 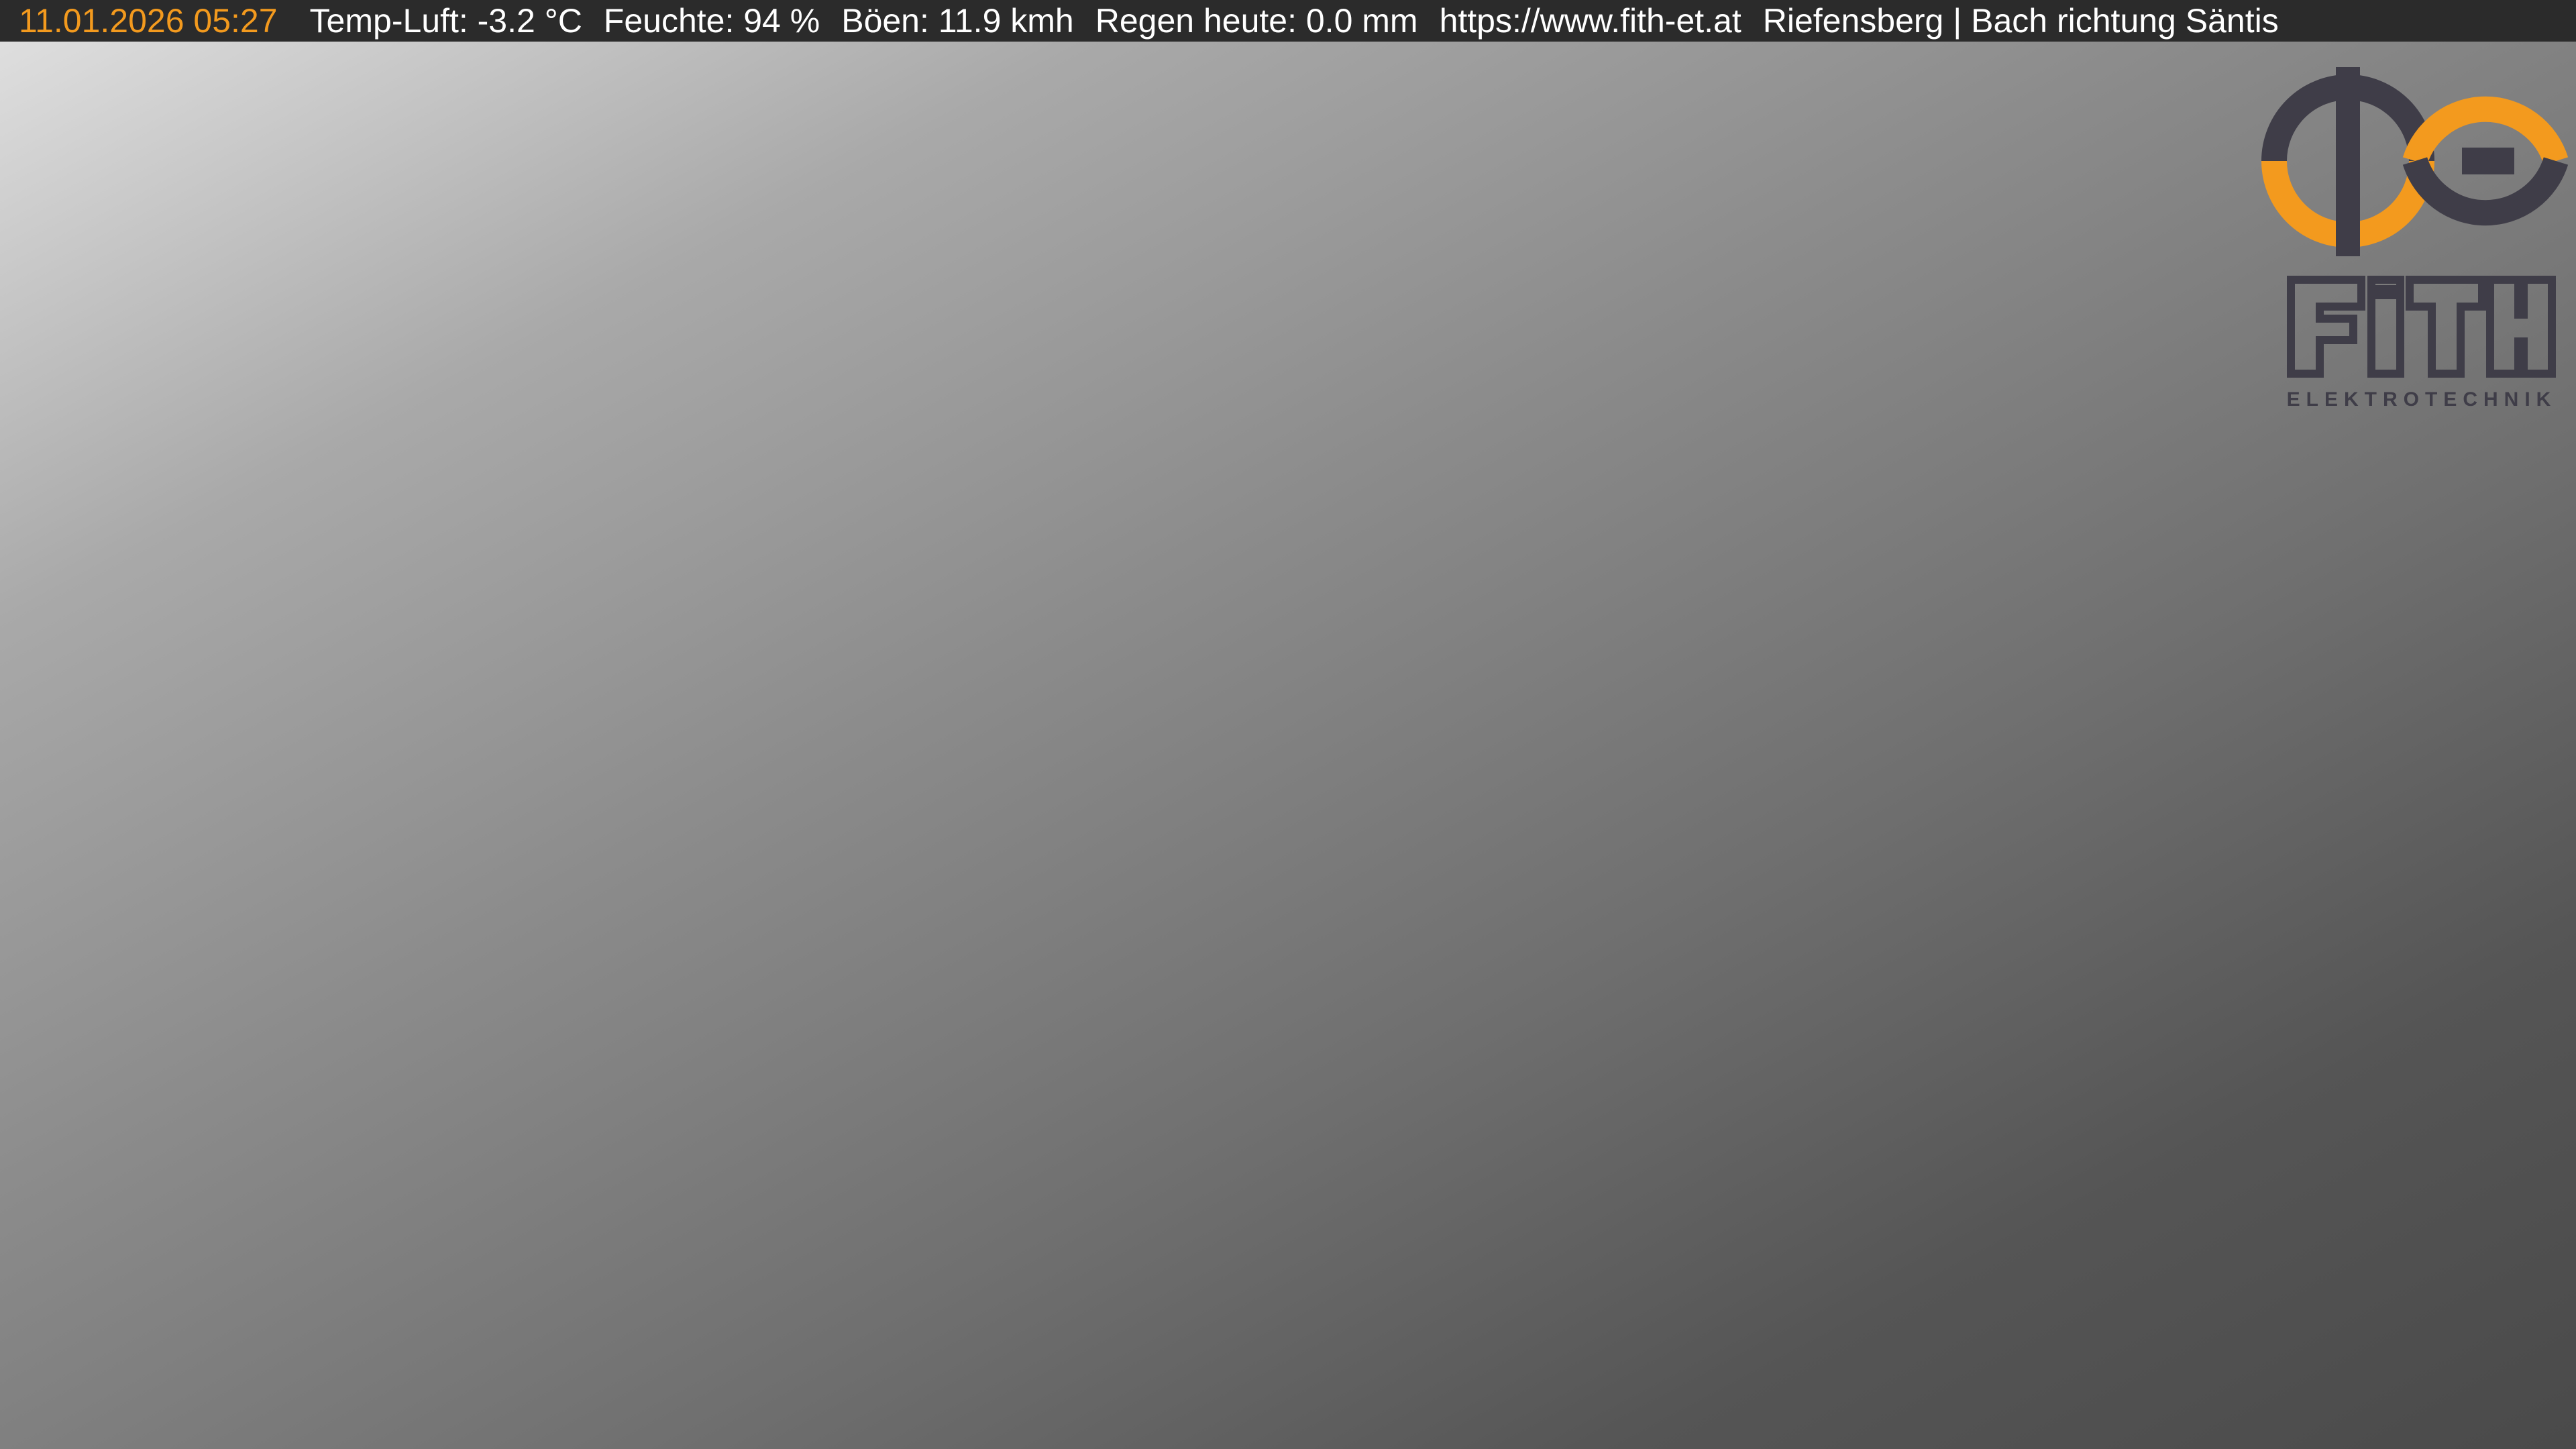 What do you see at coordinates (2488, 161) in the screenshot?
I see `logo-dash` at bounding box center [2488, 161].